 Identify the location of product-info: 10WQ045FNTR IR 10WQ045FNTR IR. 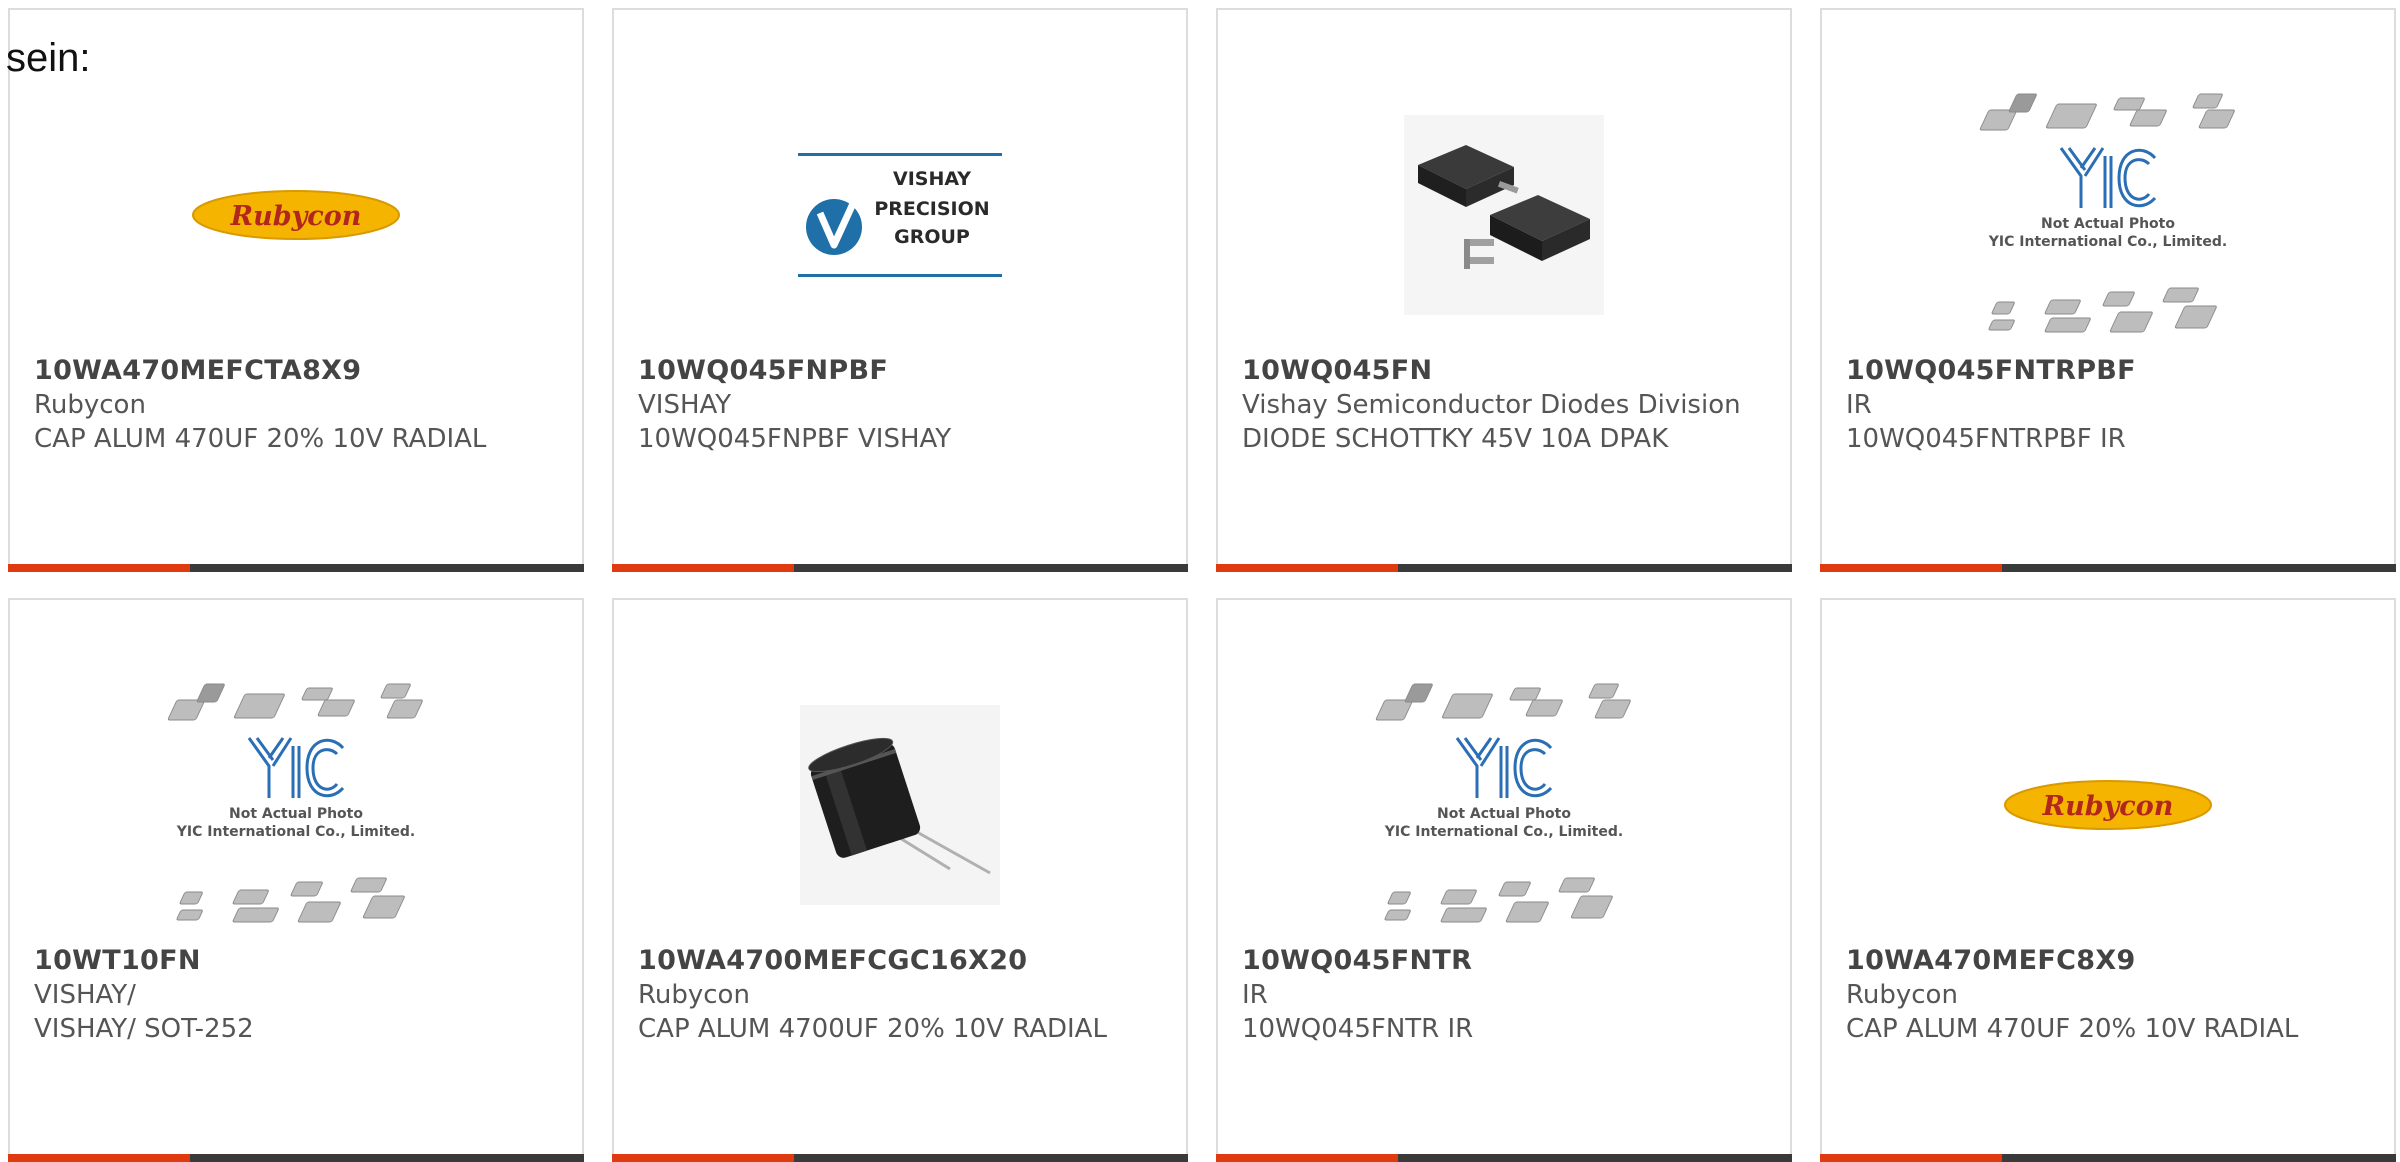
(1510, 995).